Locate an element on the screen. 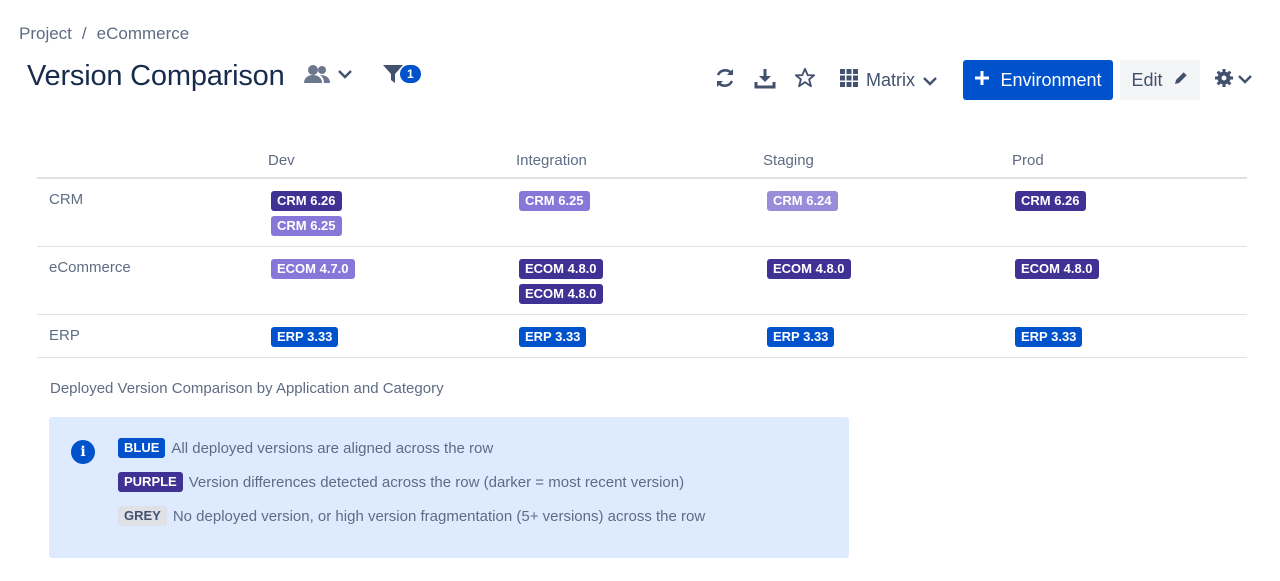  filter-button: 1 is located at coordinates (401, 74).